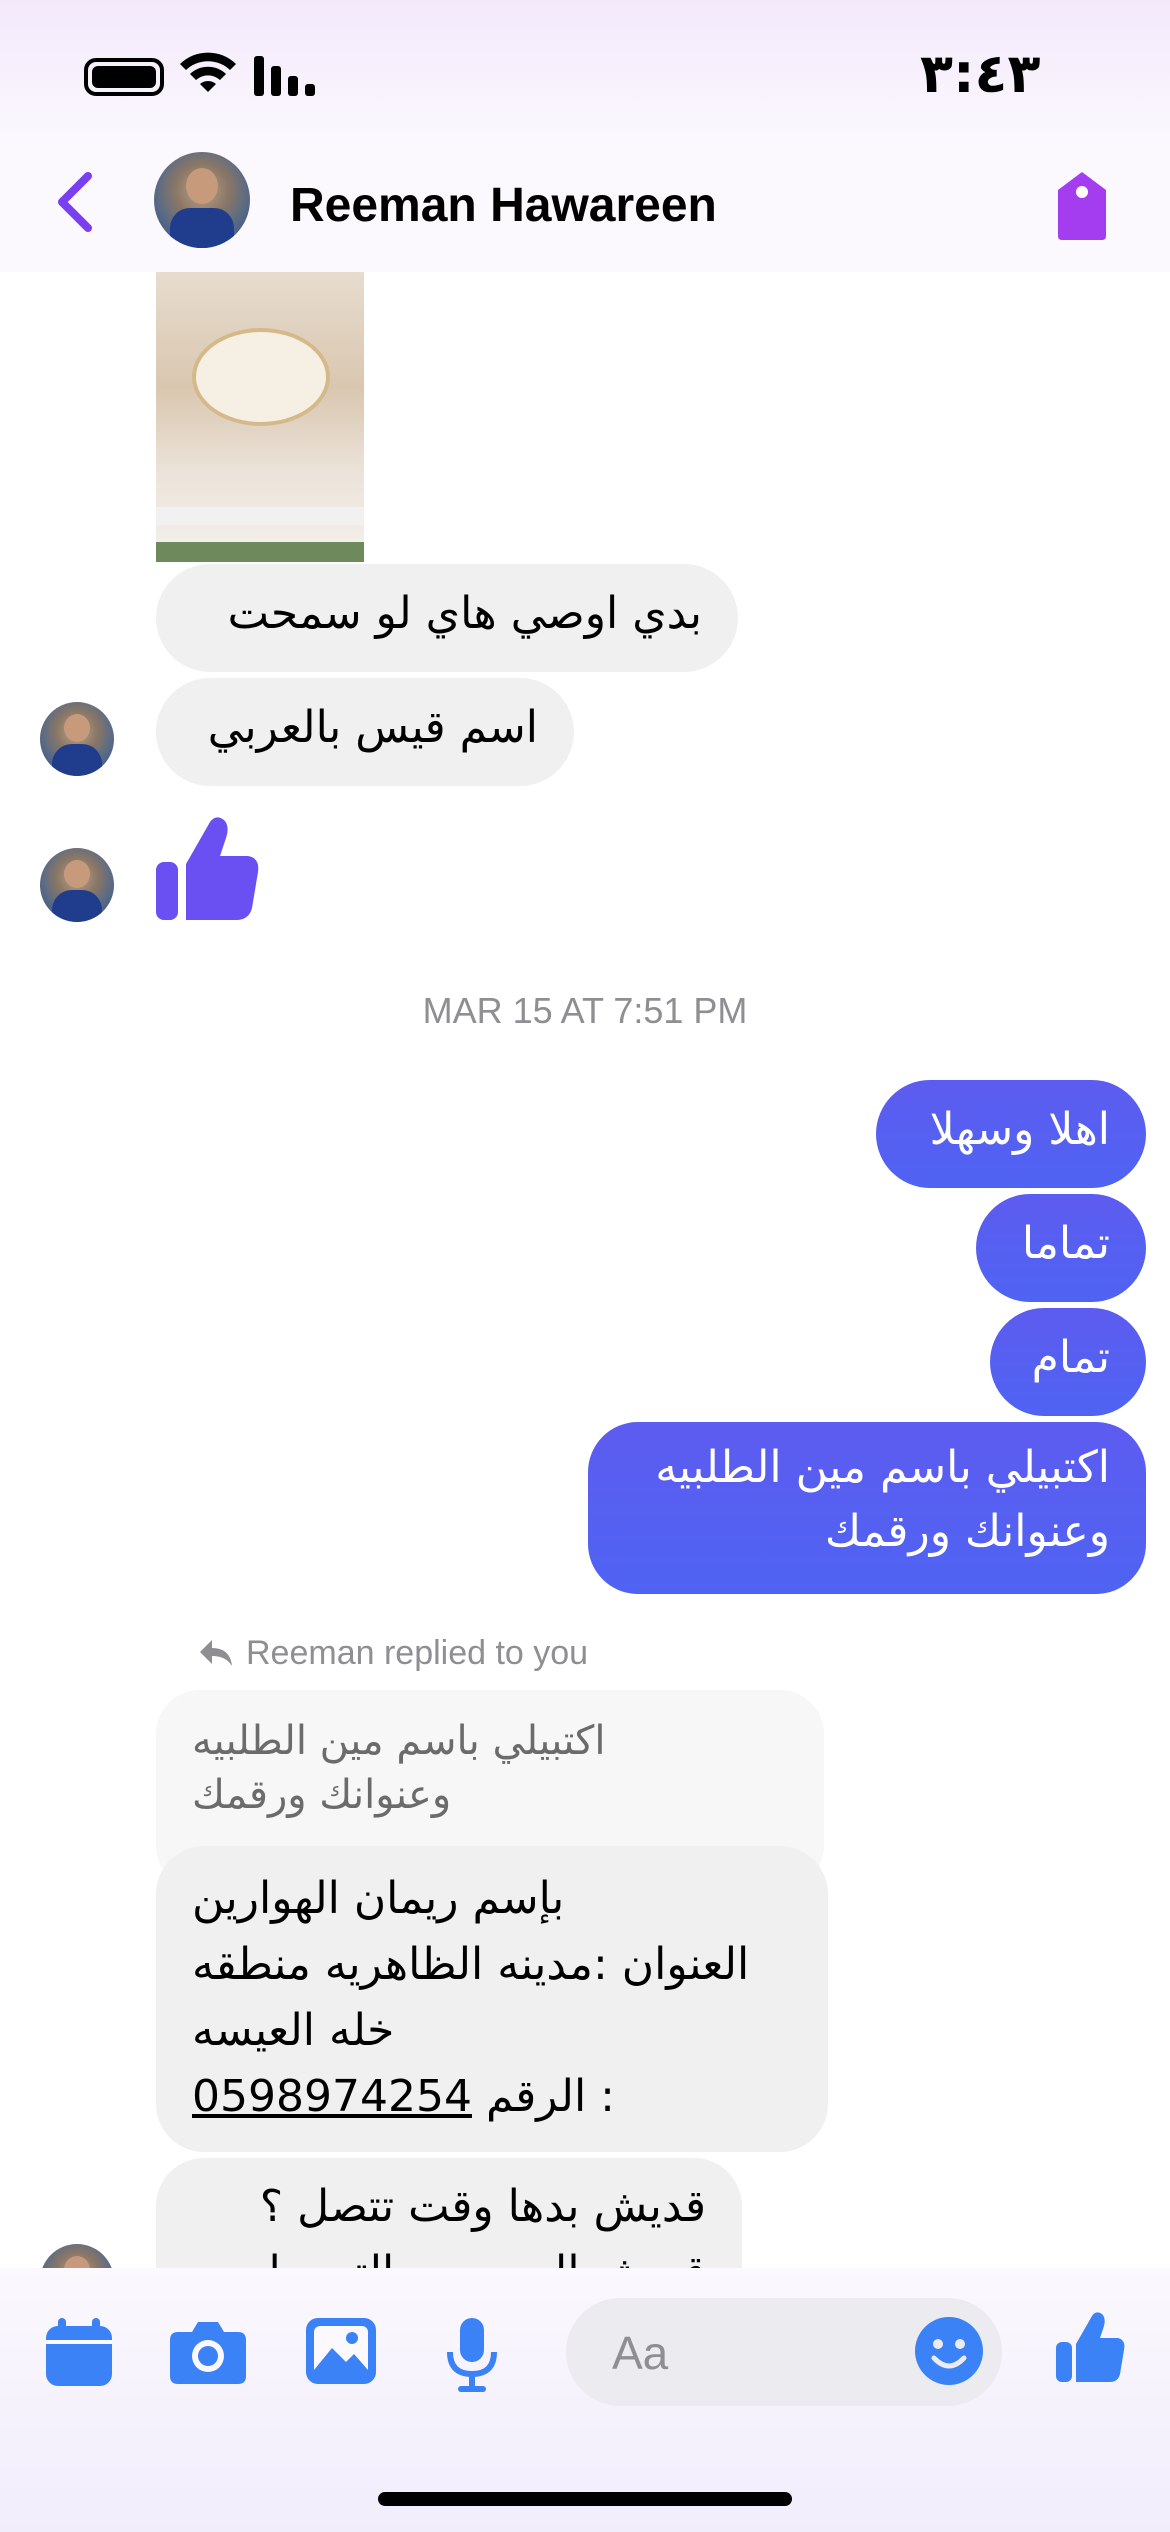  Describe the element at coordinates (202, 200) in the screenshot. I see `contact-avatar` at that location.